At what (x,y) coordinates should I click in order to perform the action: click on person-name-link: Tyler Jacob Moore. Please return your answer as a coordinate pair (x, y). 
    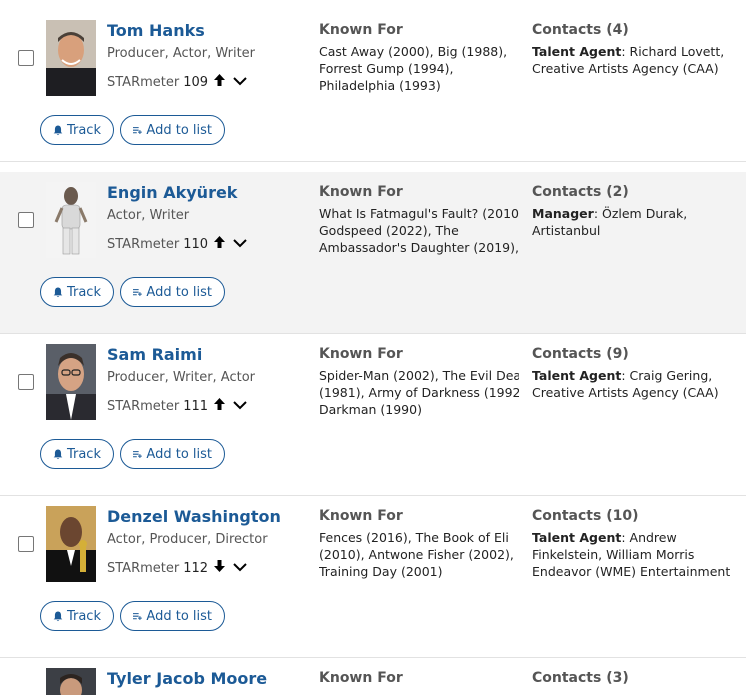
    Looking at the image, I should click on (187, 678).